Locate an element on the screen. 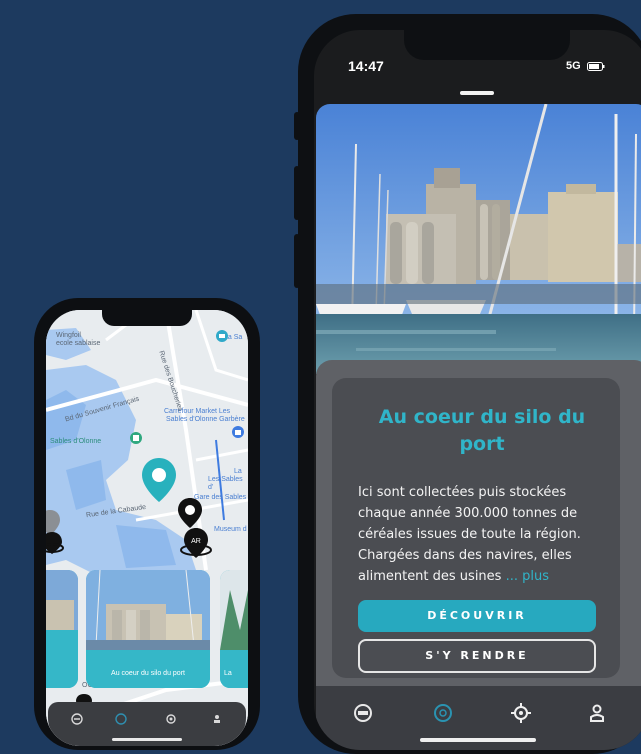  read-more-link: ... plus is located at coordinates (527, 576).